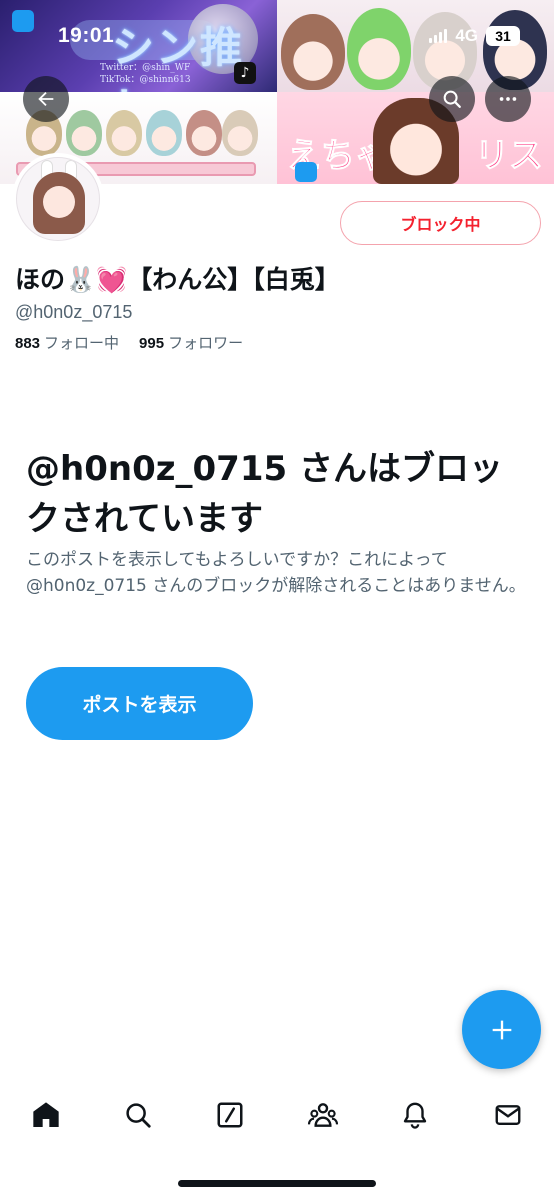 The image size is (554, 1200). I want to click on avatar-image, so click(58, 199).